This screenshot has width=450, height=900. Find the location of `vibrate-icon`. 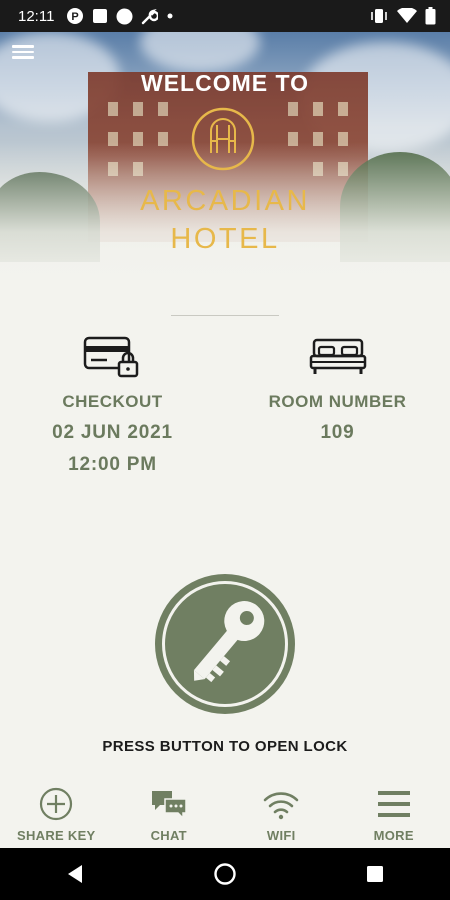

vibrate-icon is located at coordinates (379, 16).